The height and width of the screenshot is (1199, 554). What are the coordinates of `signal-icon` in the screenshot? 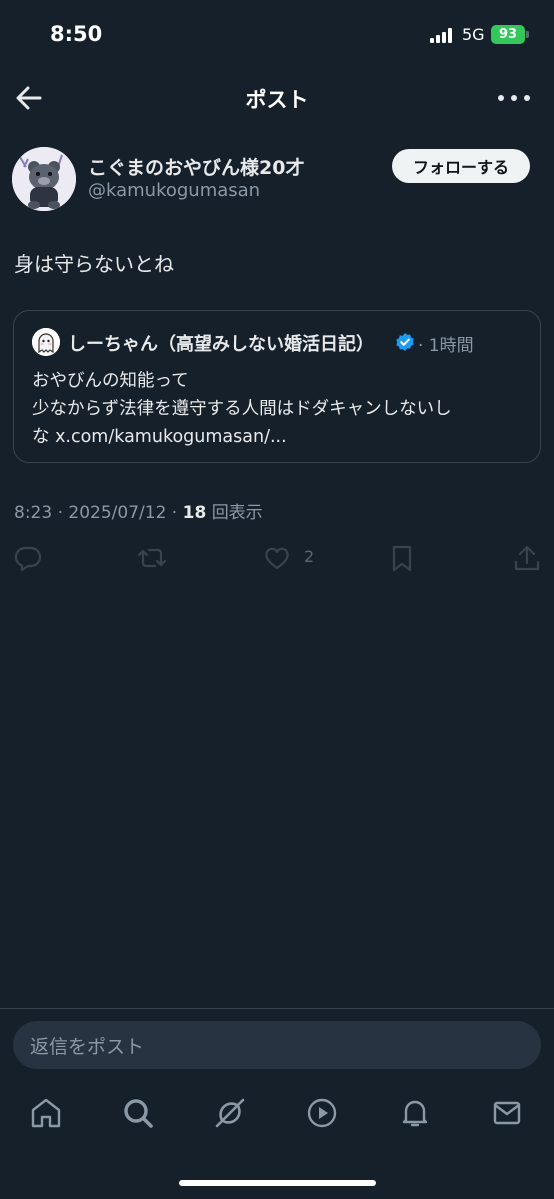 It's located at (442, 35).